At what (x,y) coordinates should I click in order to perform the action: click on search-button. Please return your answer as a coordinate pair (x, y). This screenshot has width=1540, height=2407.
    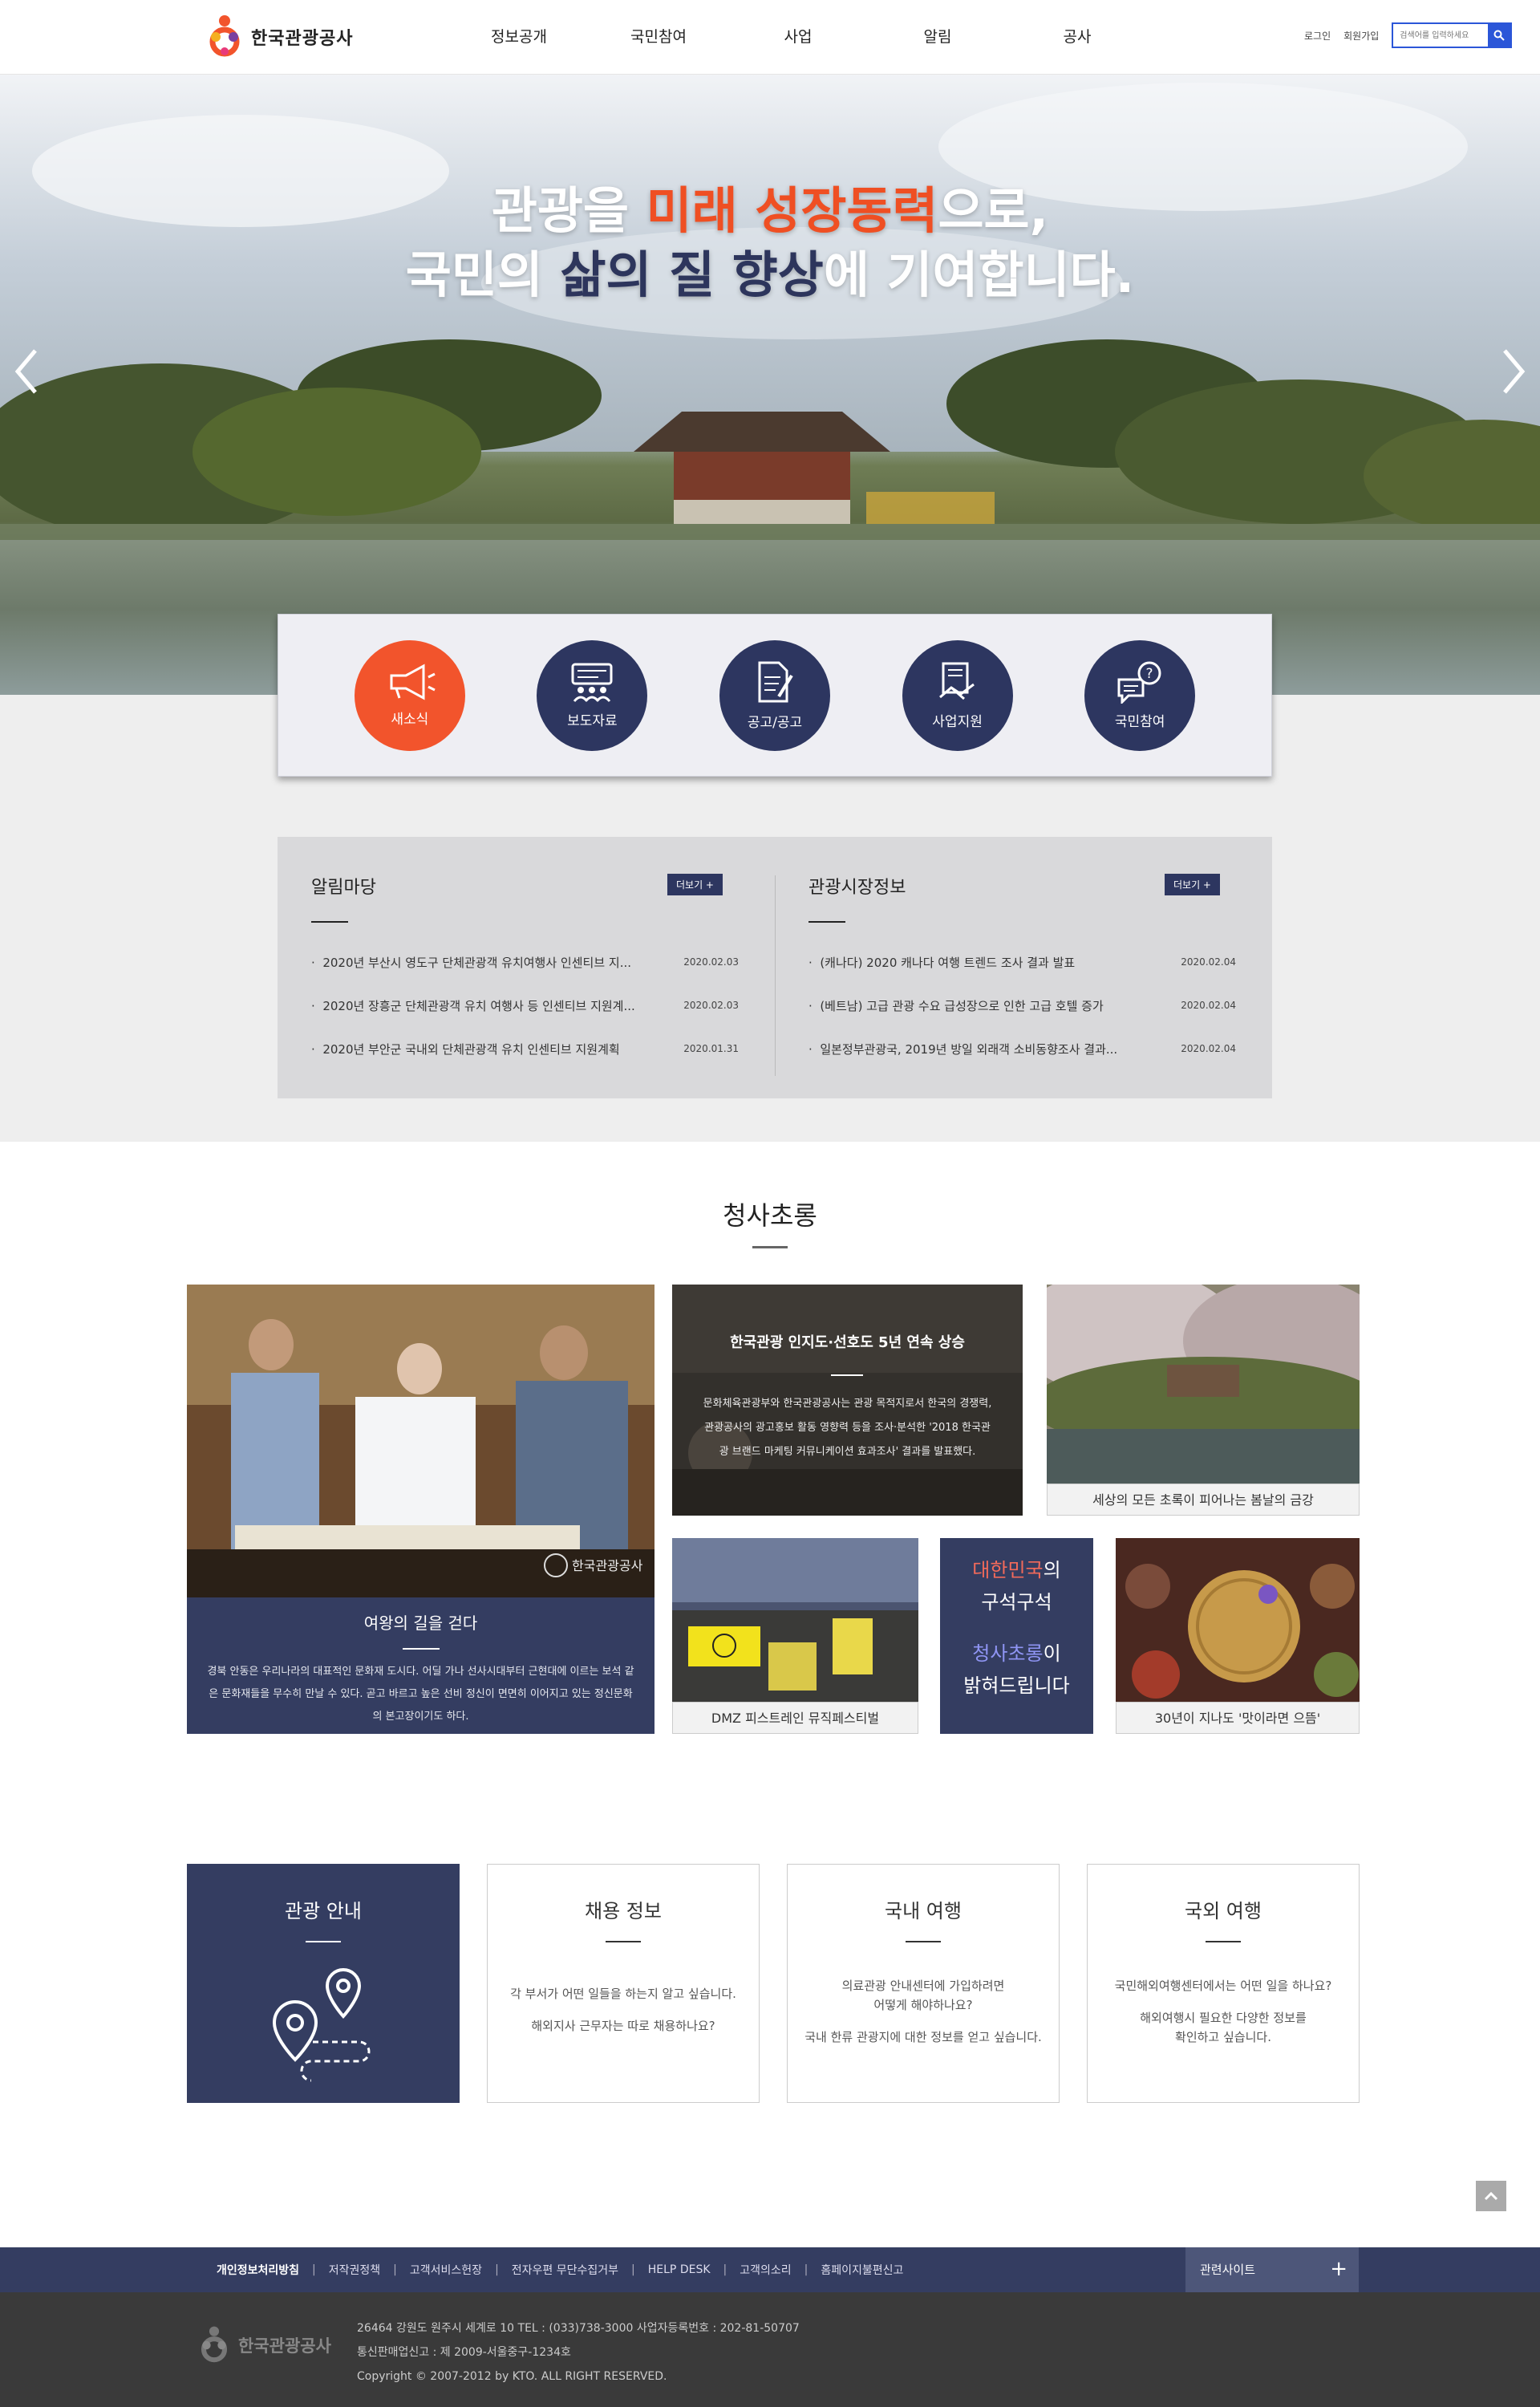
    Looking at the image, I should click on (1499, 35).